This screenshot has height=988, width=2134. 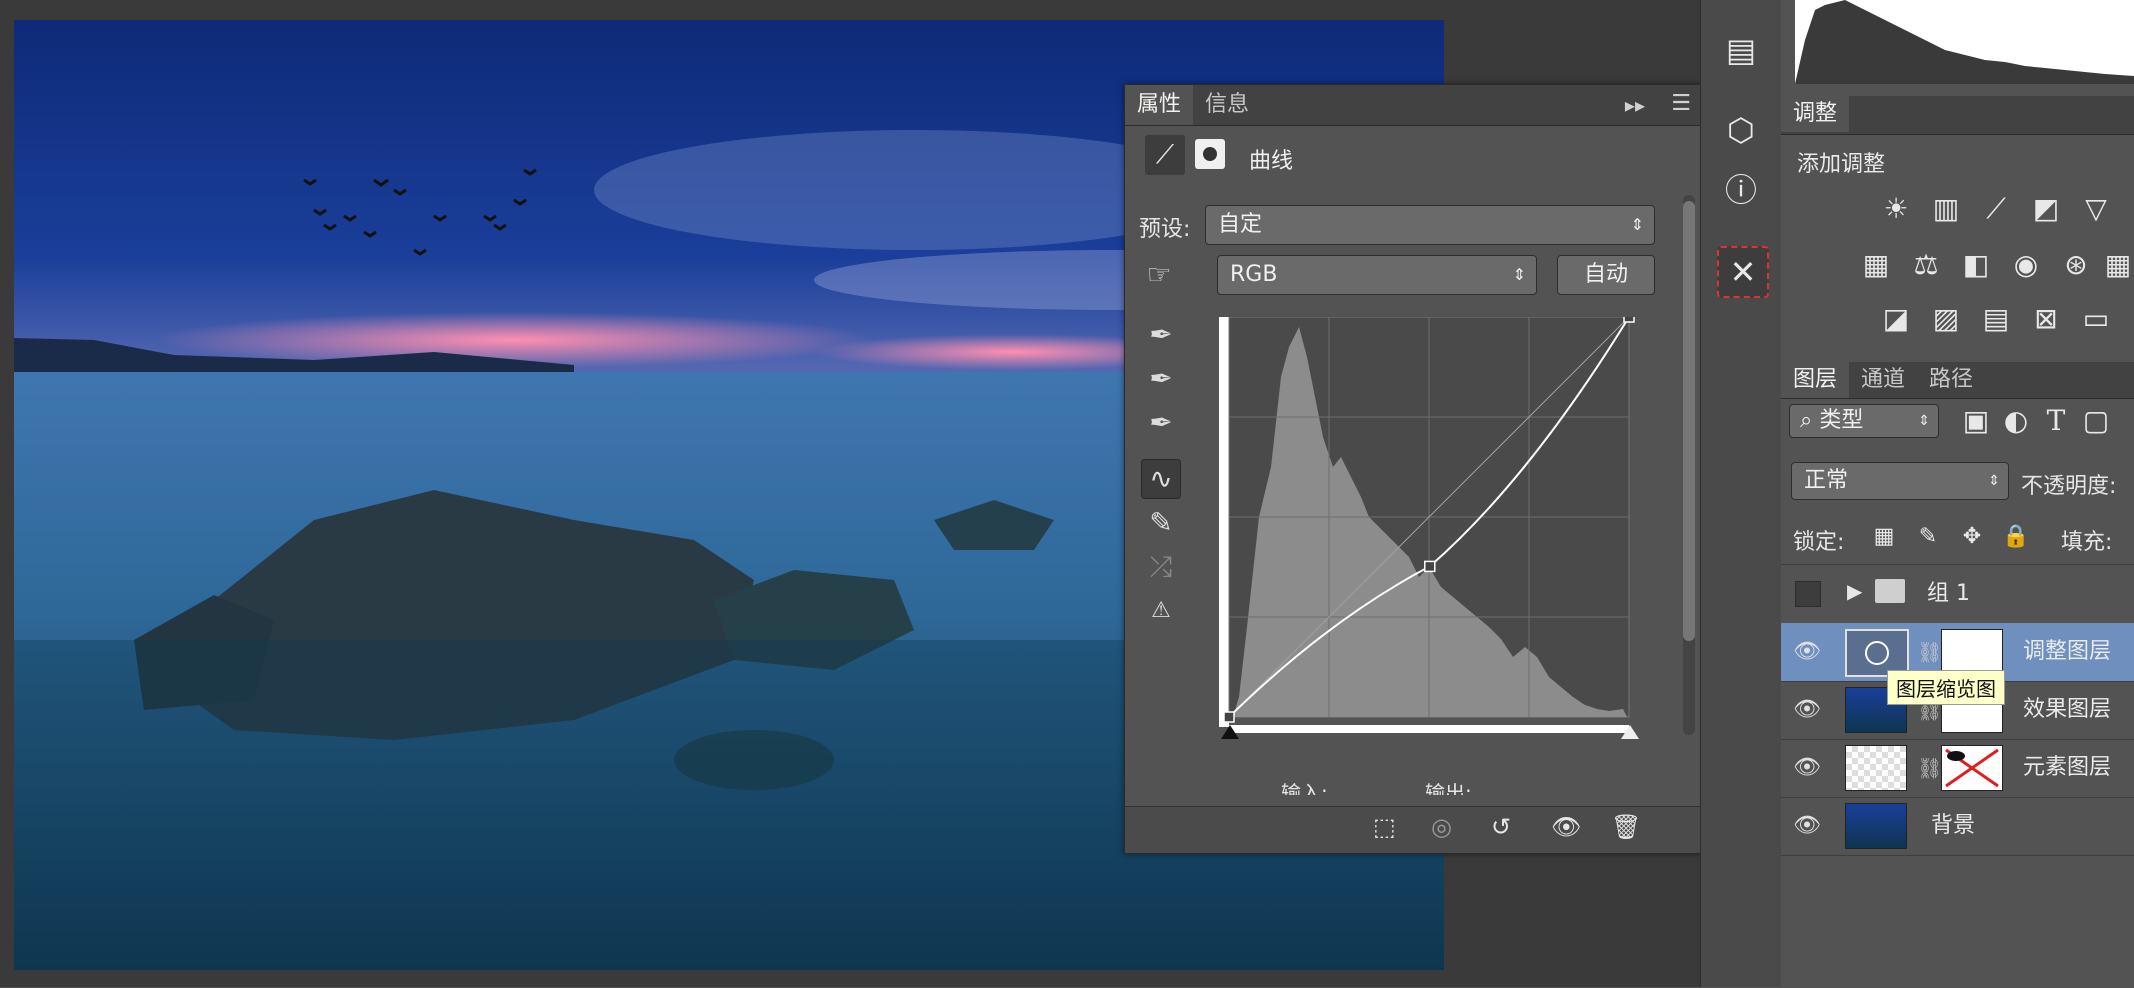 I want to click on view-previous-state-icon: ◎, so click(x=1441, y=827).